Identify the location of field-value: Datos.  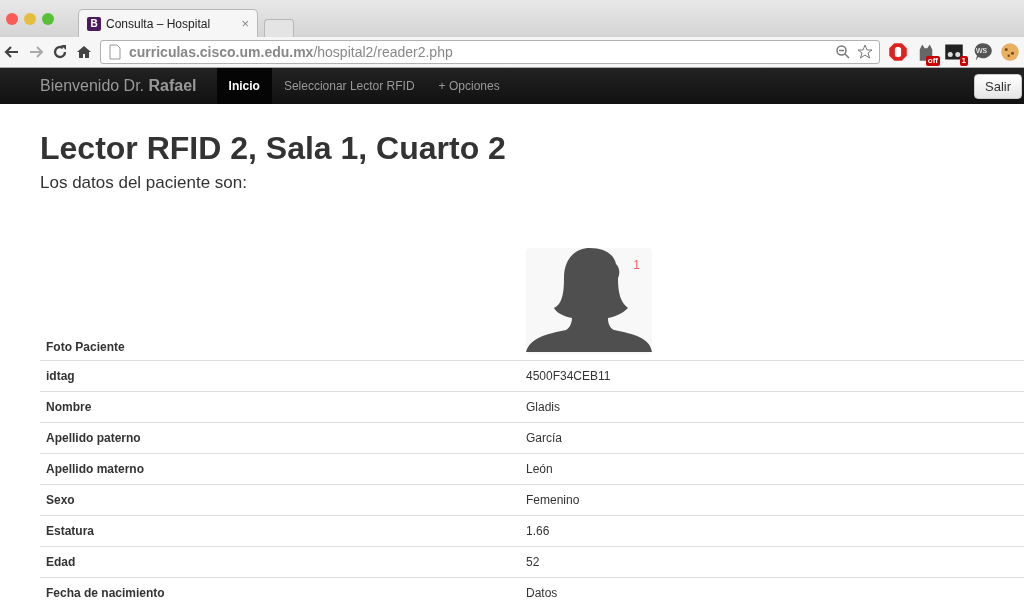
(772, 592).